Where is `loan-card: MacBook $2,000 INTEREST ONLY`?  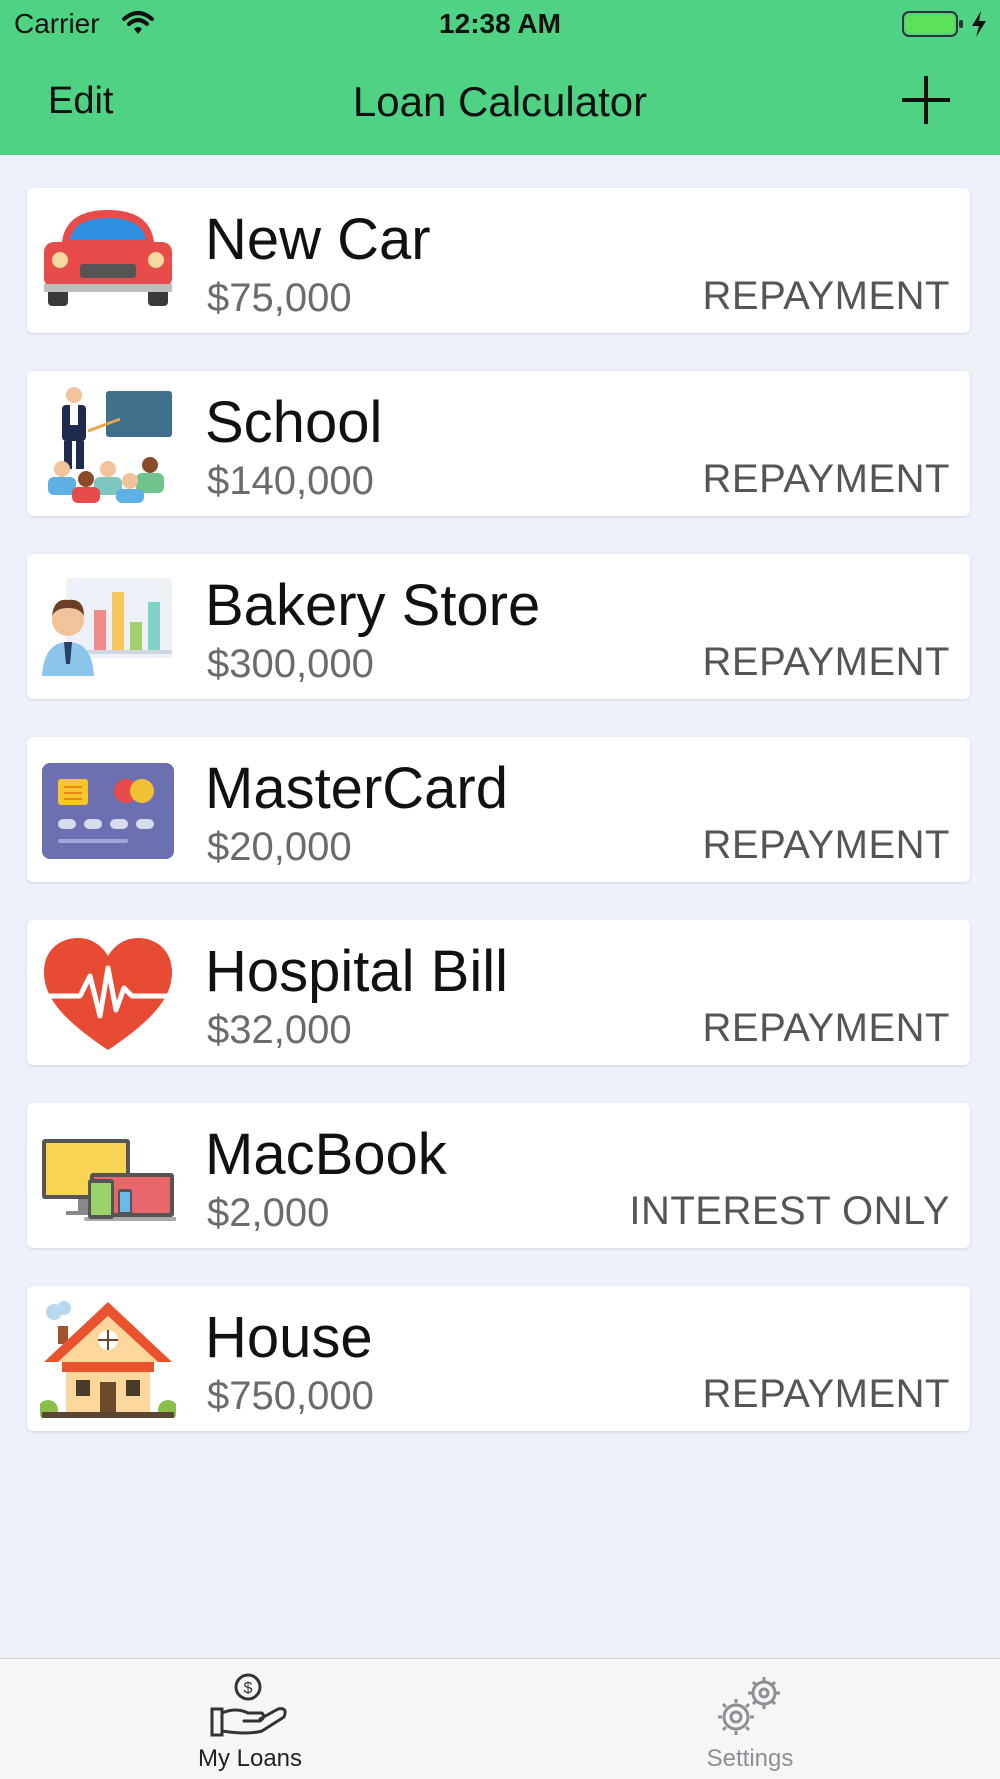
loan-card: MacBook $2,000 INTEREST ONLY is located at coordinates (498, 1175).